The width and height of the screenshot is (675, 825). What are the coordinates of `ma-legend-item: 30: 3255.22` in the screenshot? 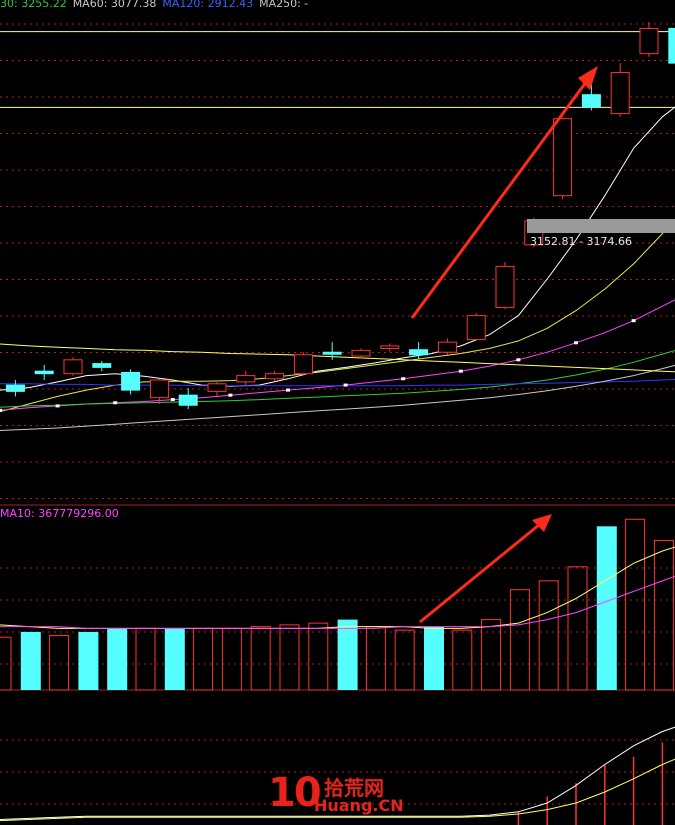 It's located at (33, 5).